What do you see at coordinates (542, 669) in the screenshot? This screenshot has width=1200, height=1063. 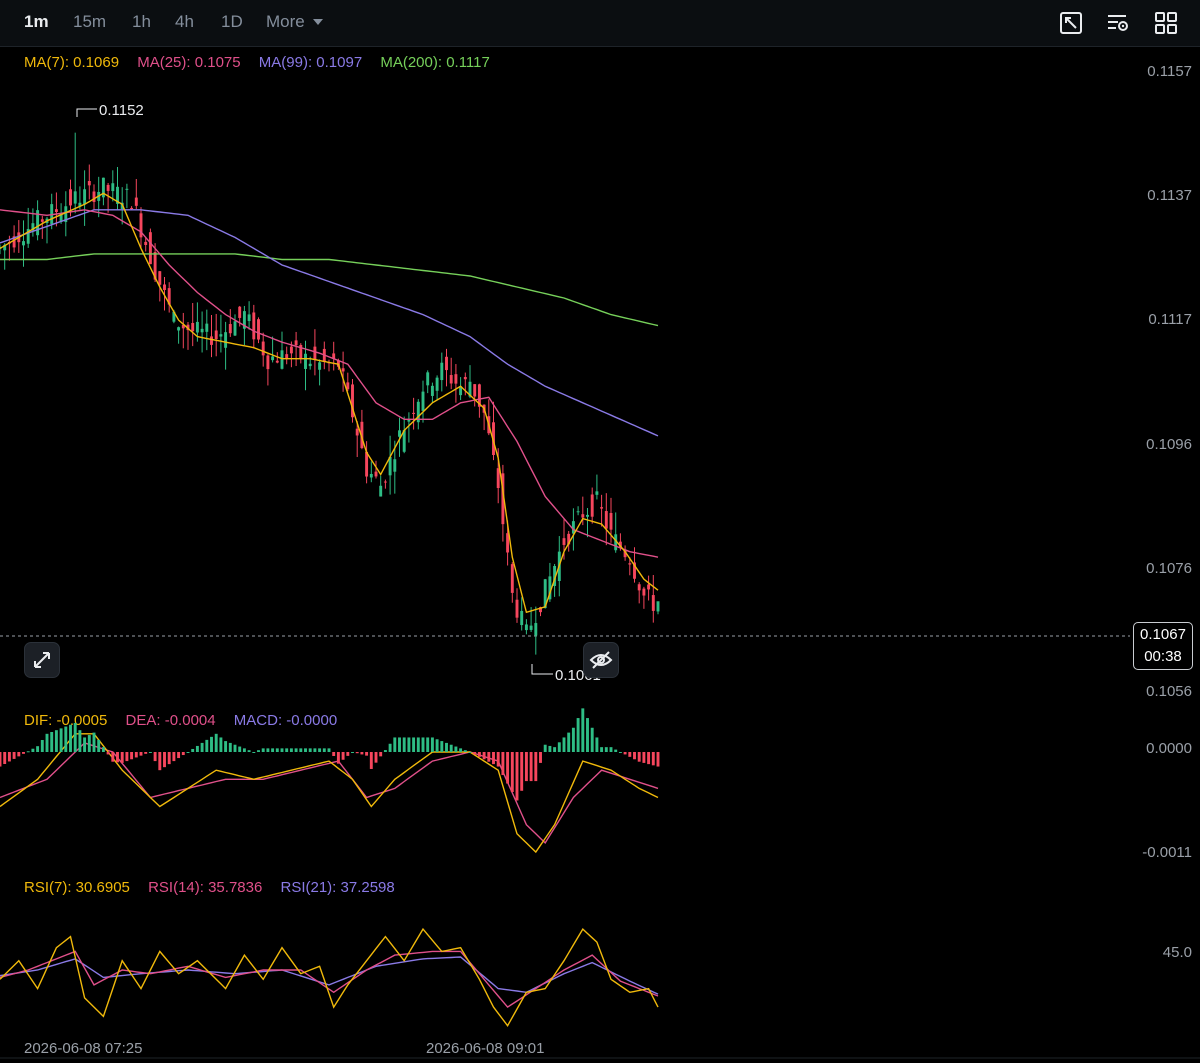 I see `low-marker` at bounding box center [542, 669].